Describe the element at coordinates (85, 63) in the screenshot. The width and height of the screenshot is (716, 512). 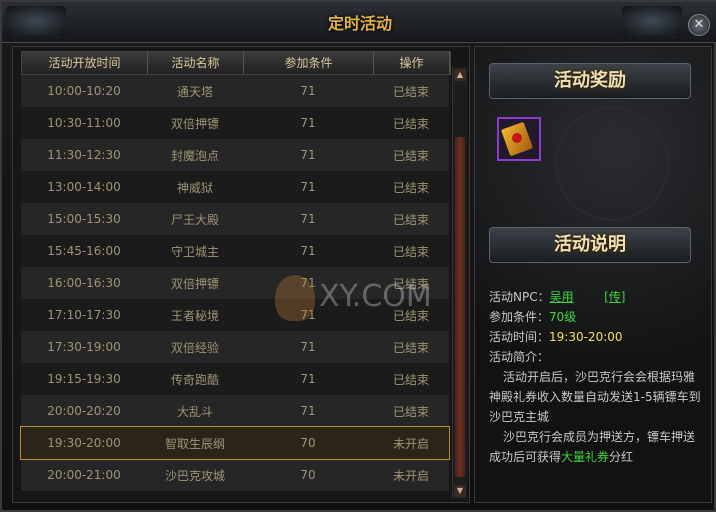
I see `header-time: 活动开放时间` at that location.